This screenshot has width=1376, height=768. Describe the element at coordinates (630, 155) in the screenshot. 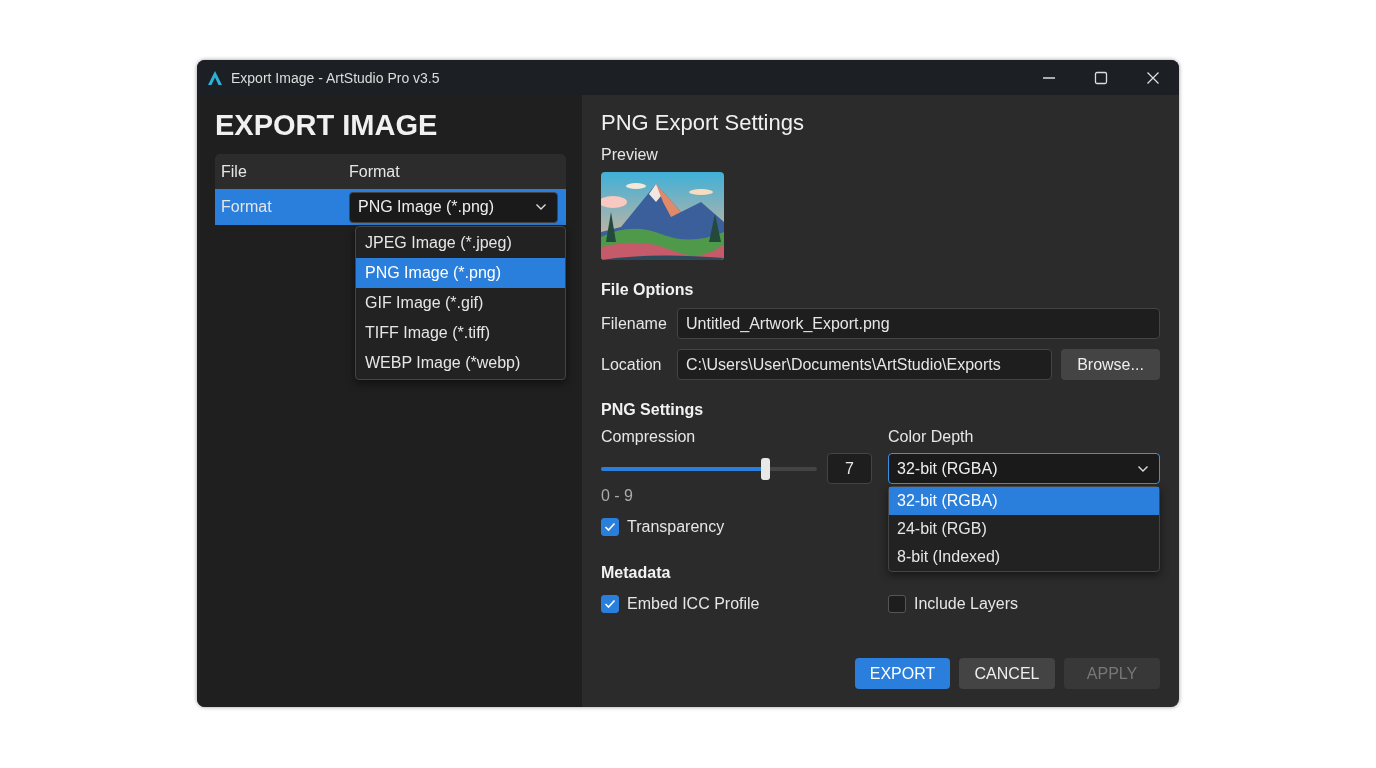

I see `preview-label: Preview` at that location.